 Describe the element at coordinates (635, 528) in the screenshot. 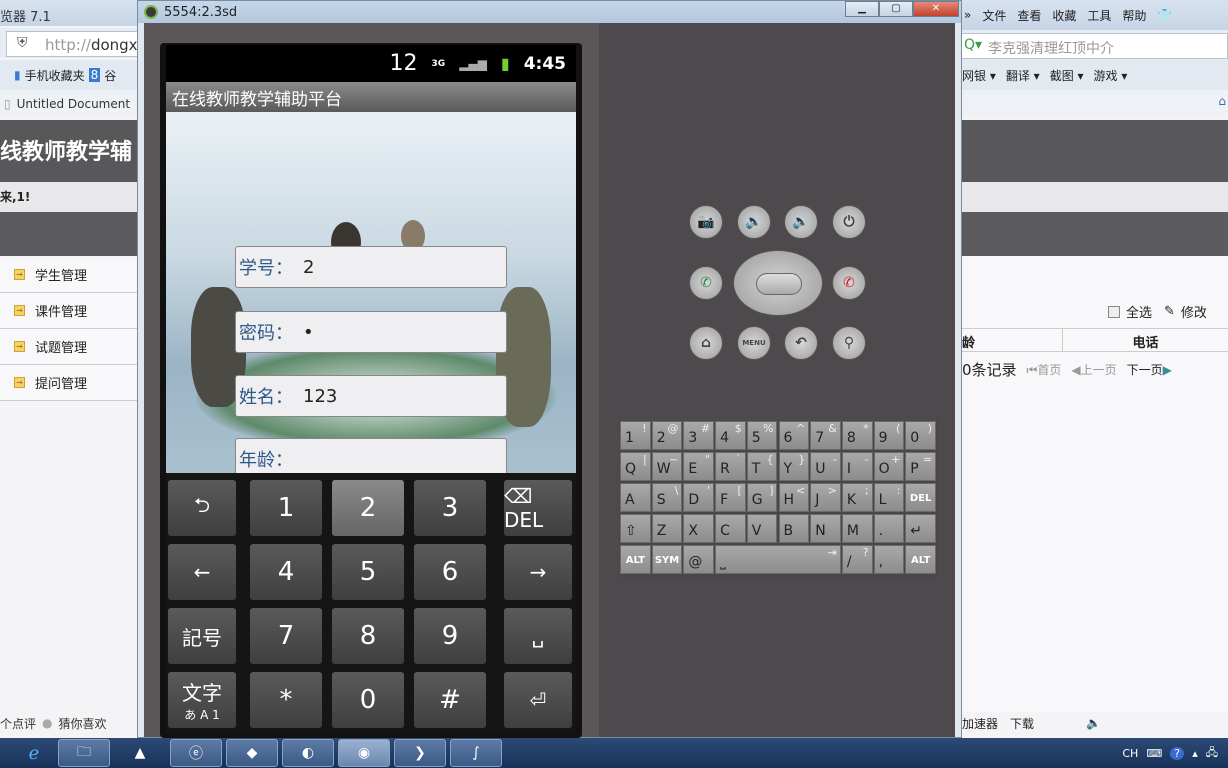

I see `keyboard-key: ⇧` at that location.